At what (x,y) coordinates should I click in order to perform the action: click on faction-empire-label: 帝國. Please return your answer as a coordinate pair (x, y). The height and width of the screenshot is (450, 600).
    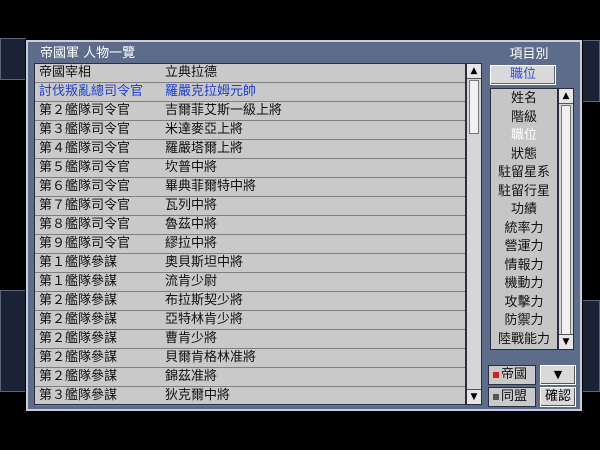
    Looking at the image, I should click on (514, 374).